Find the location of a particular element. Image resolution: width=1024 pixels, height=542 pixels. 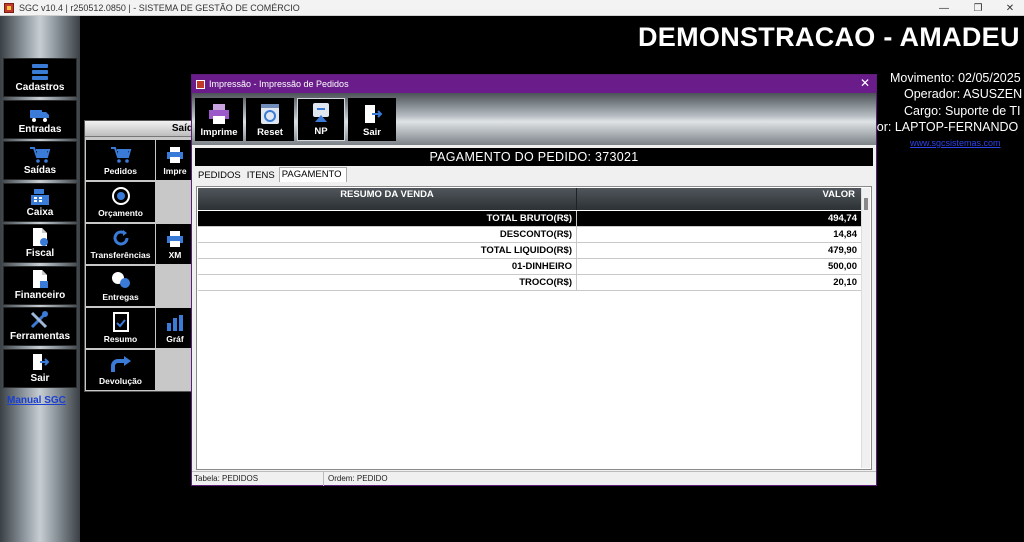

cash-register-icon is located at coordinates (40, 197).